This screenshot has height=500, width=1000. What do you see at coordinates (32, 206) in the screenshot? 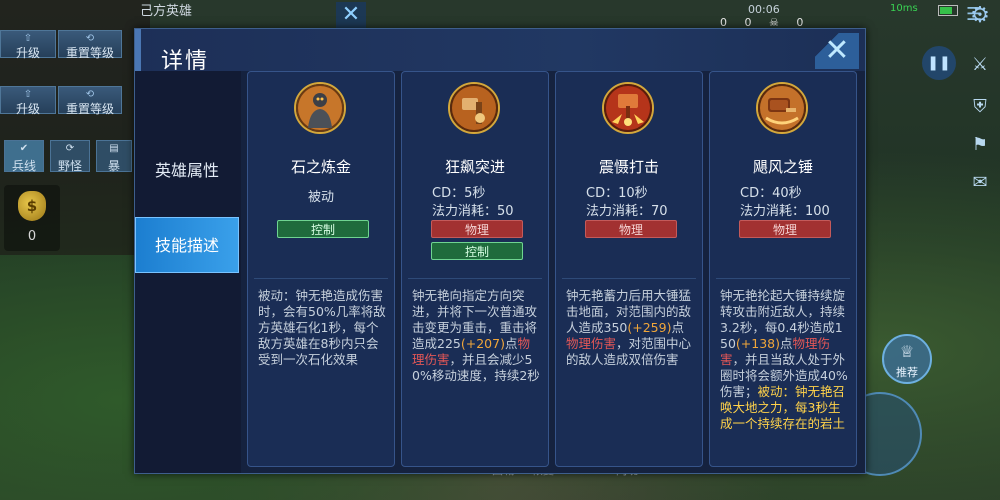
I see `money-bag-icon: $` at bounding box center [32, 206].